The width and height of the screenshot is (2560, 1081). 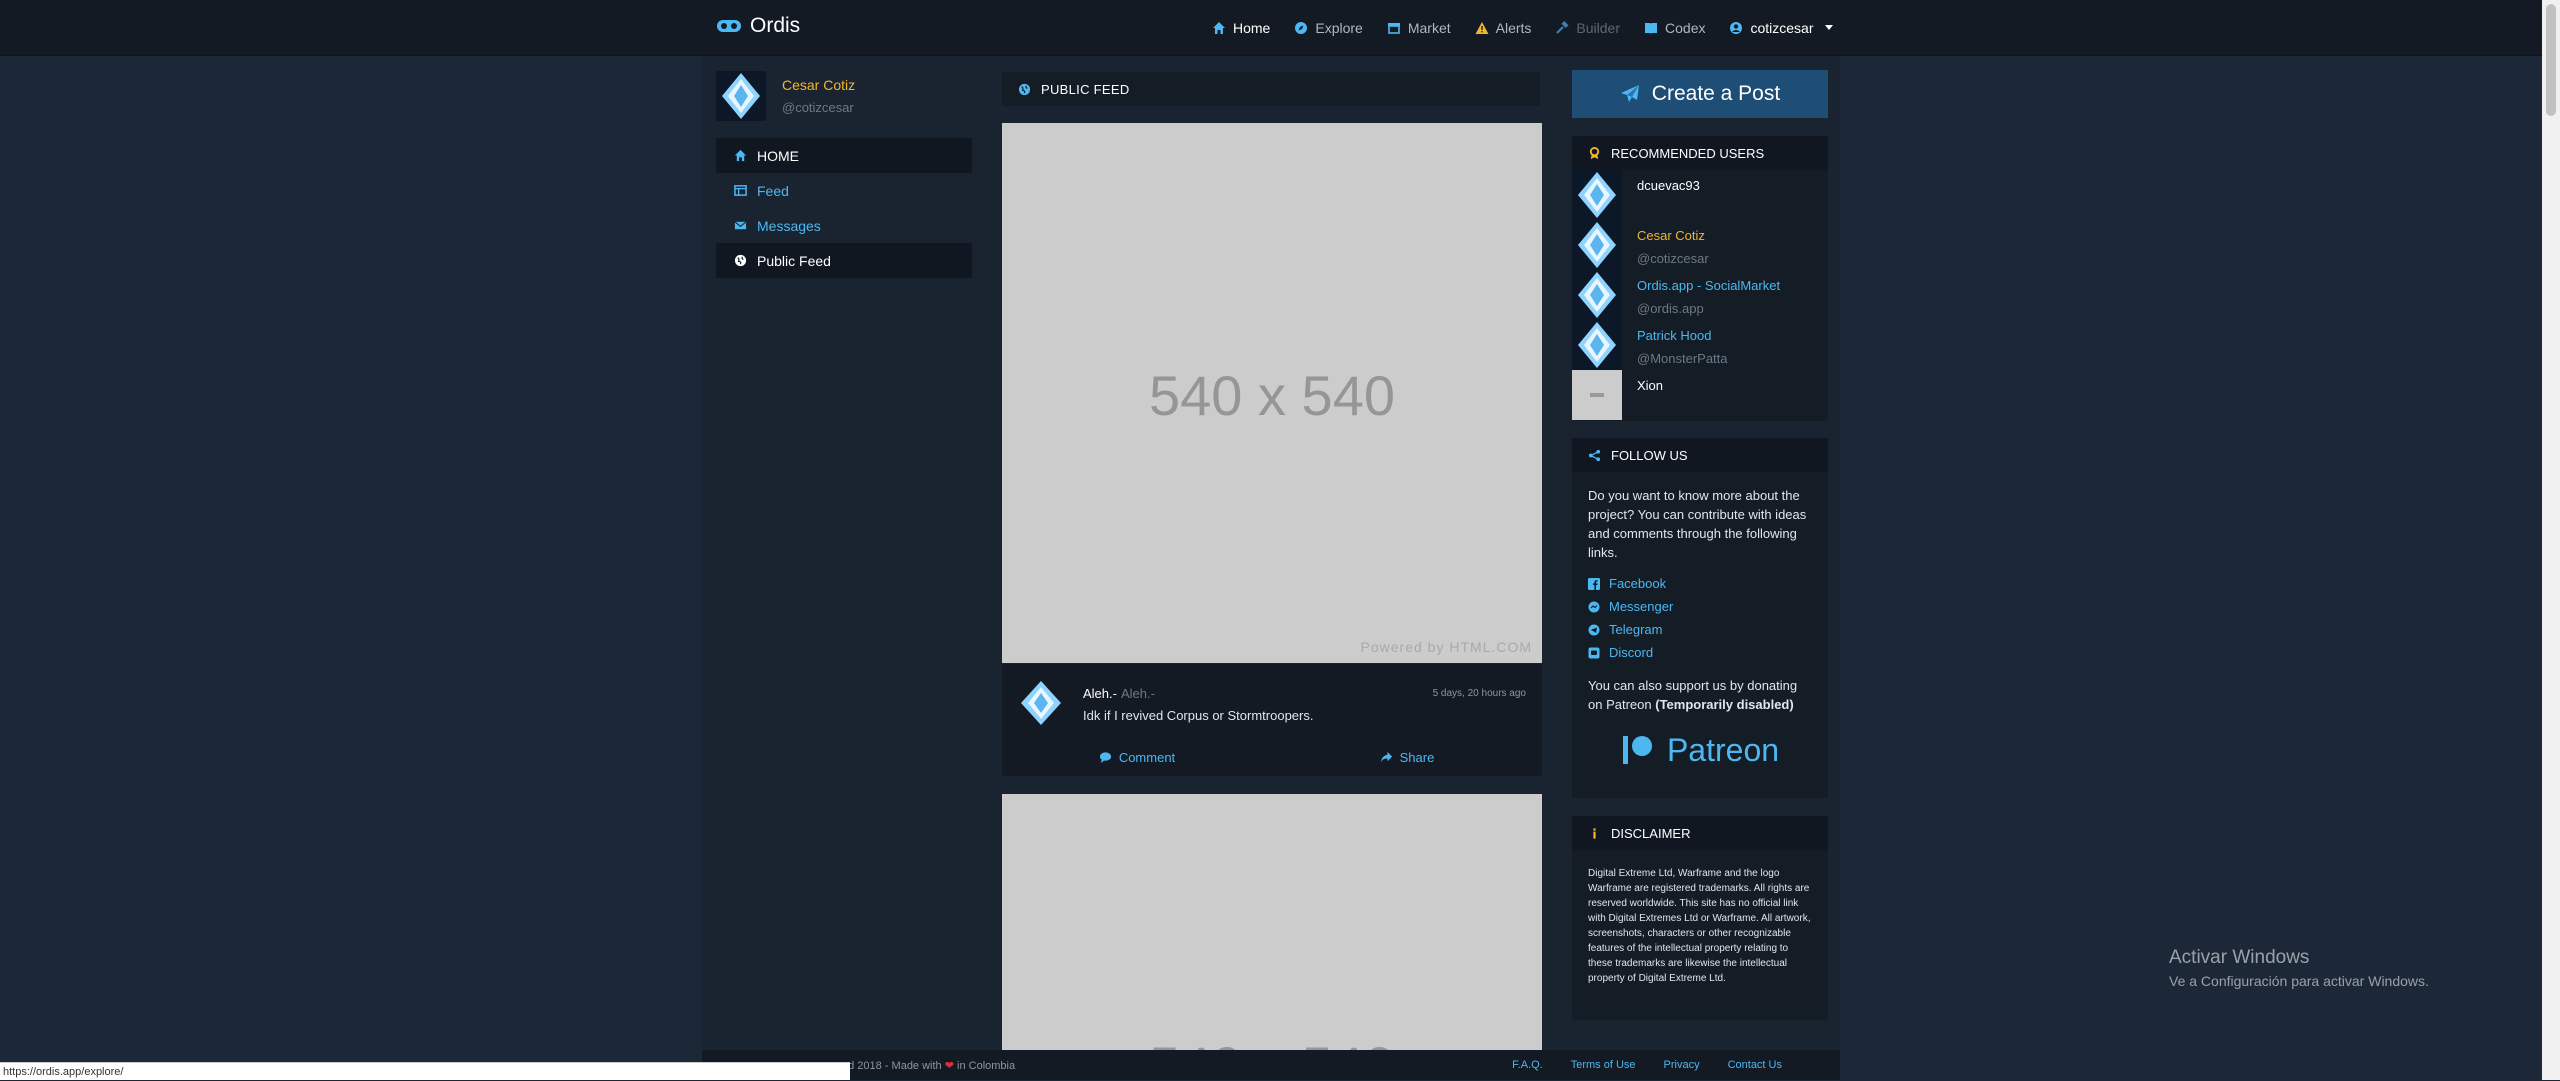 What do you see at coordinates (844, 190) in the screenshot?
I see `sidenav-feed: Feed` at bounding box center [844, 190].